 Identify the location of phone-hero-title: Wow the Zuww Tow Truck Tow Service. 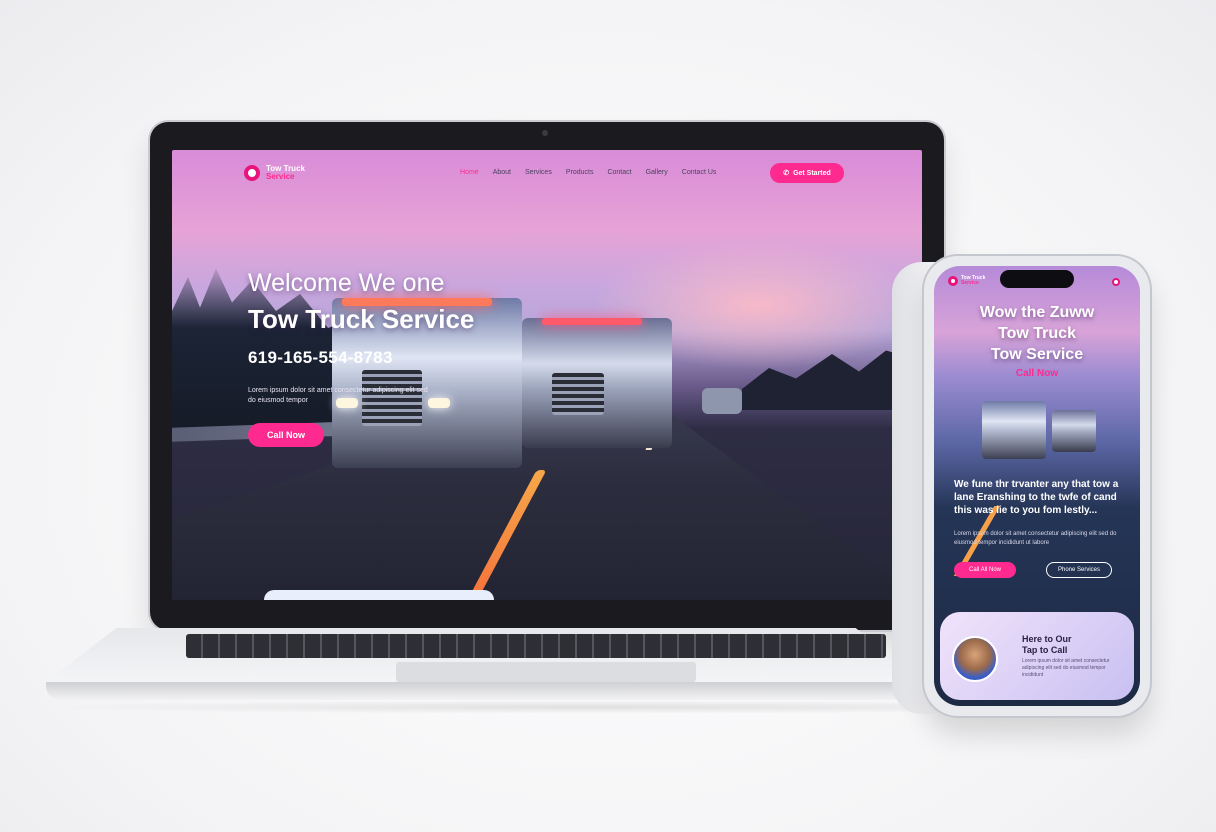
(1037, 333).